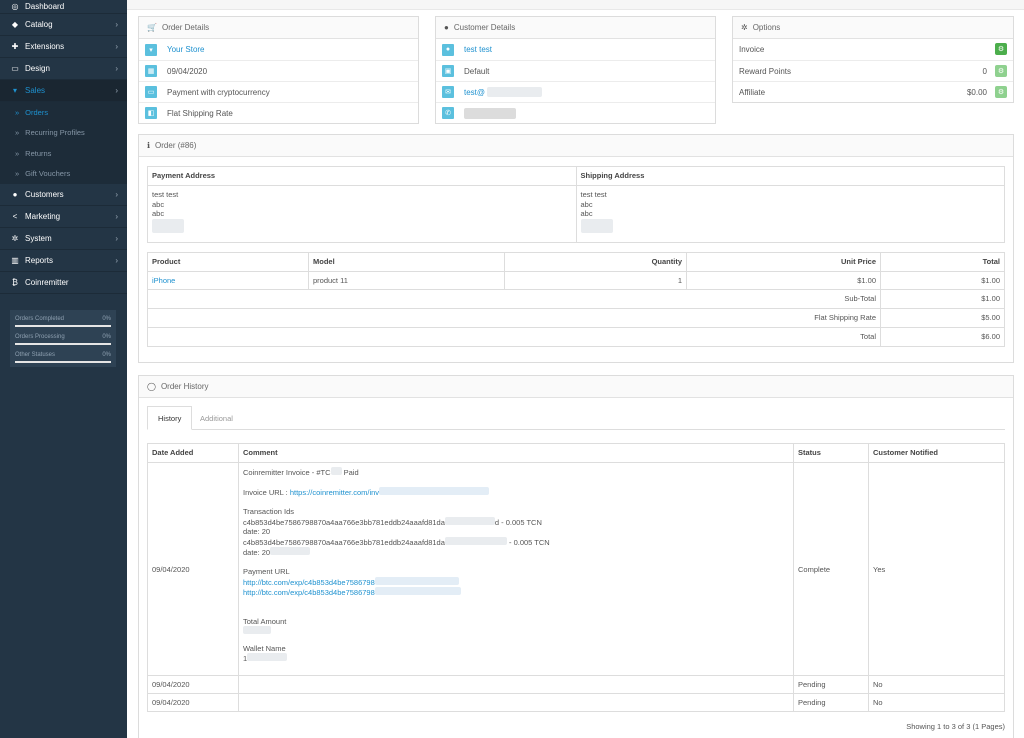 The image size is (1024, 738). I want to click on col-product: Product, so click(228, 262).